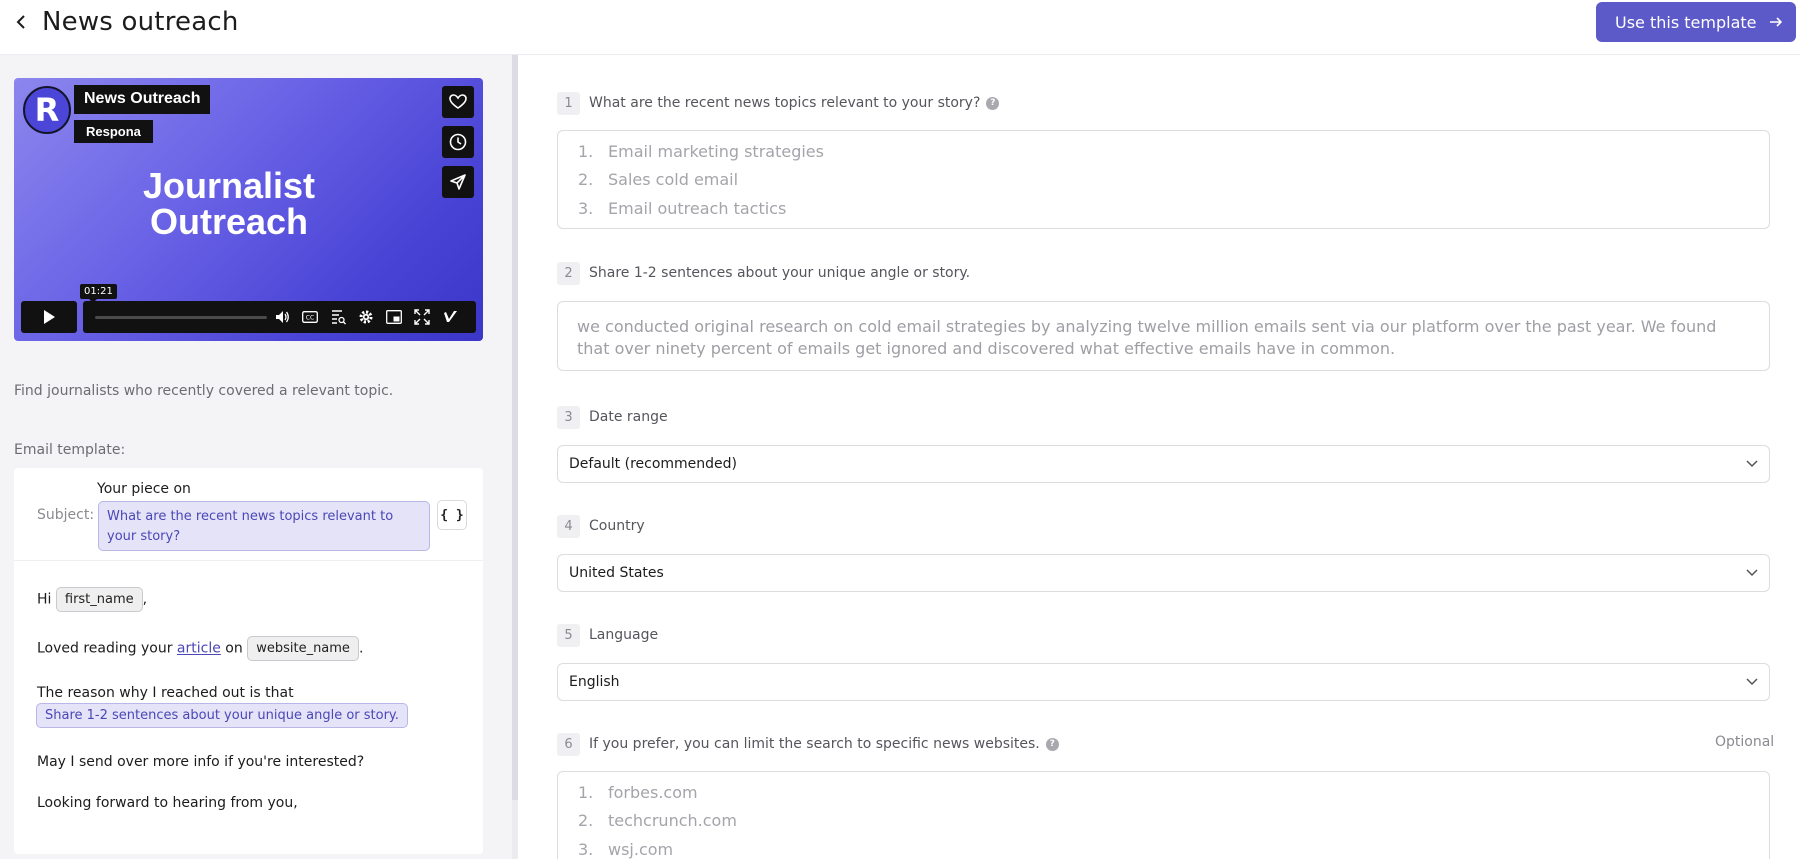  Describe the element at coordinates (1163, 573) in the screenshot. I see `country-select: United States` at that location.